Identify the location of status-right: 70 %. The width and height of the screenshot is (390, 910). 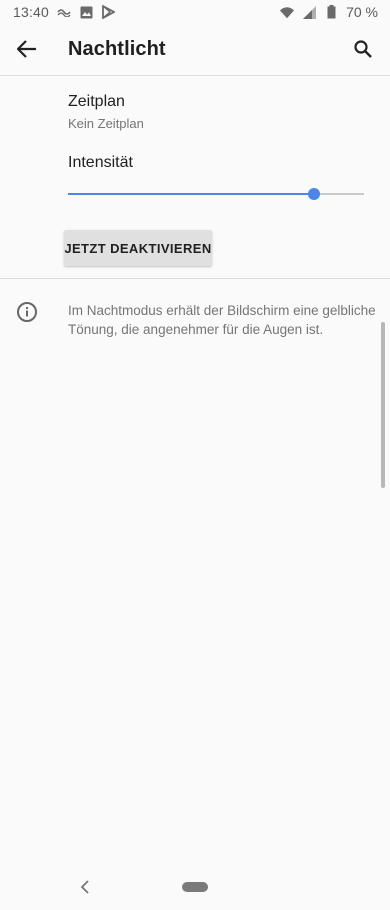
(329, 12).